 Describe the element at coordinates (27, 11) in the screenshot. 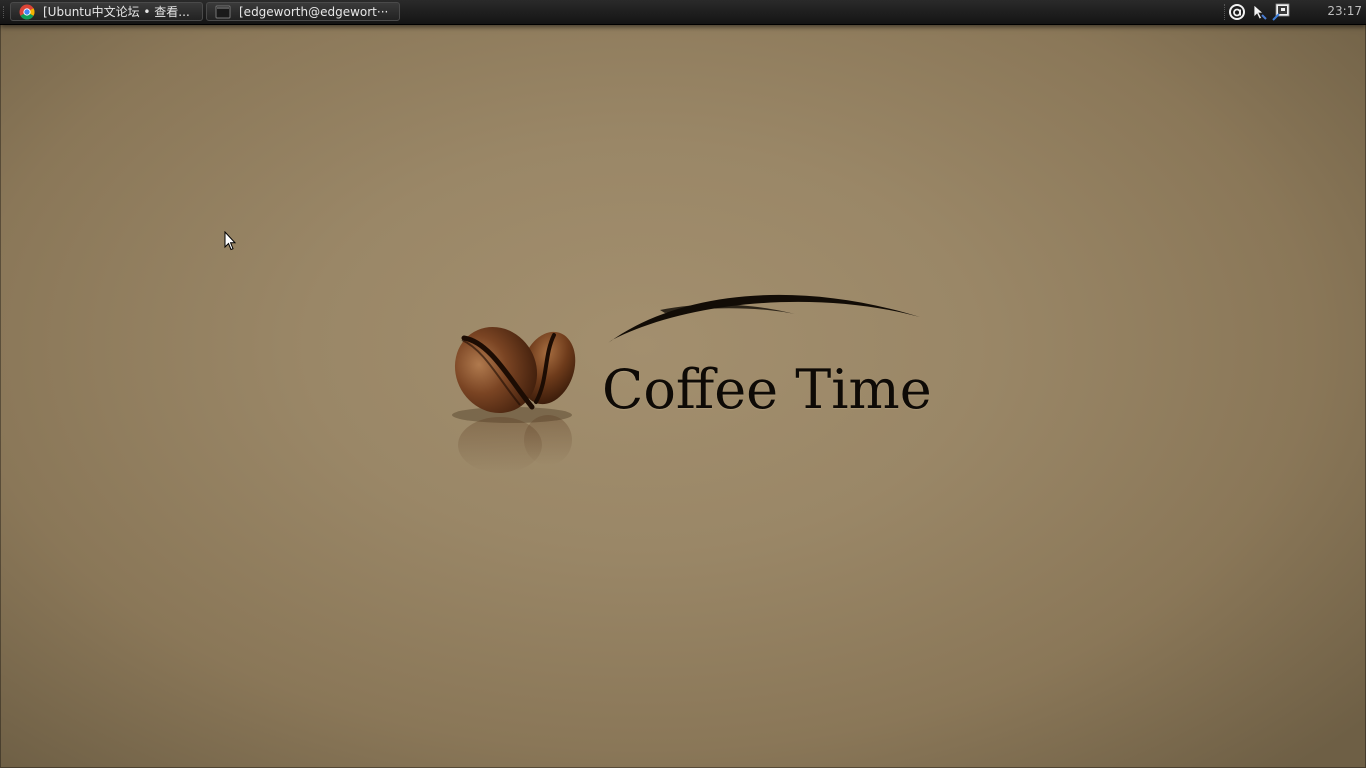

I see `chrome-icon` at that location.